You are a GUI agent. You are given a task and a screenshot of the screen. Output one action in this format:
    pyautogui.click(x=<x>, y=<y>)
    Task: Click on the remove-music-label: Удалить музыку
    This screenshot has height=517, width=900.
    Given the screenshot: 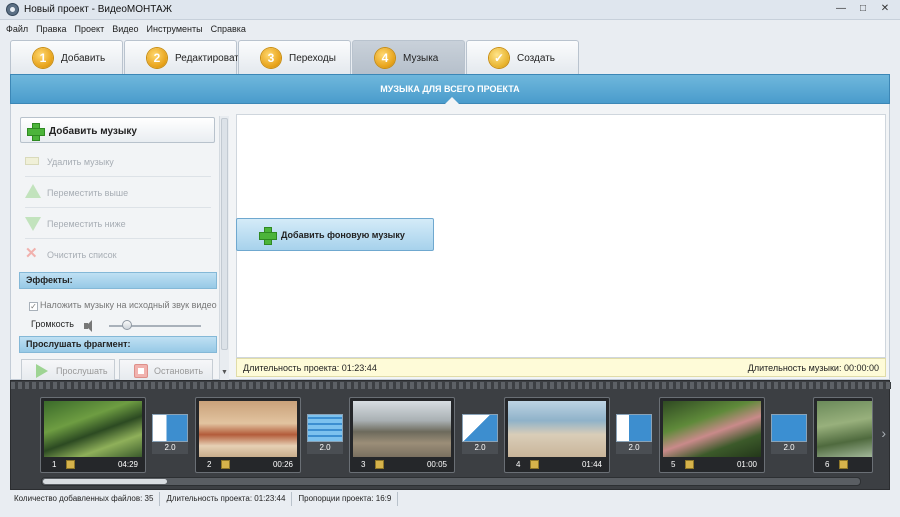 What is the action you would take?
    pyautogui.click(x=80, y=162)
    